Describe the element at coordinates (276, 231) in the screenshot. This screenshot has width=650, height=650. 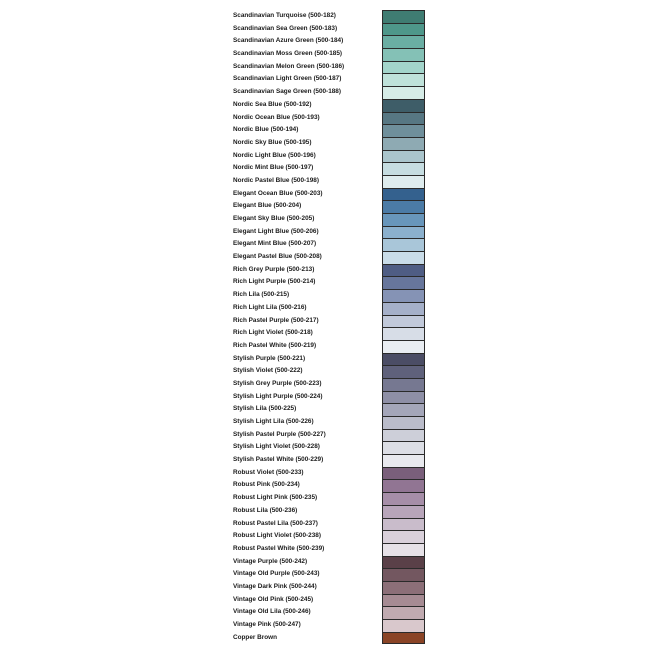
I see `color-name: Elegant Light Blue (500-206)` at that location.